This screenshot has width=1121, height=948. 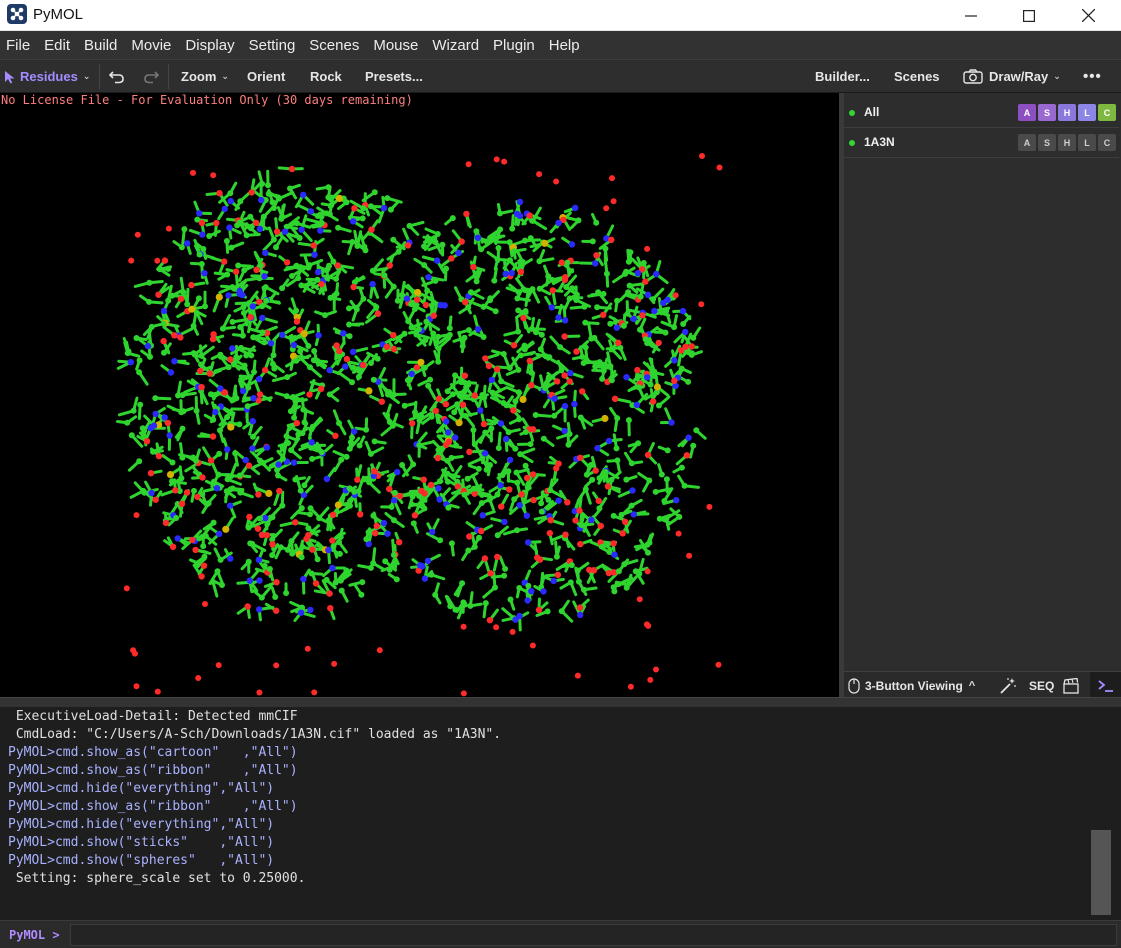 I want to click on object-row-all: All A S H L C, so click(x=981, y=113).